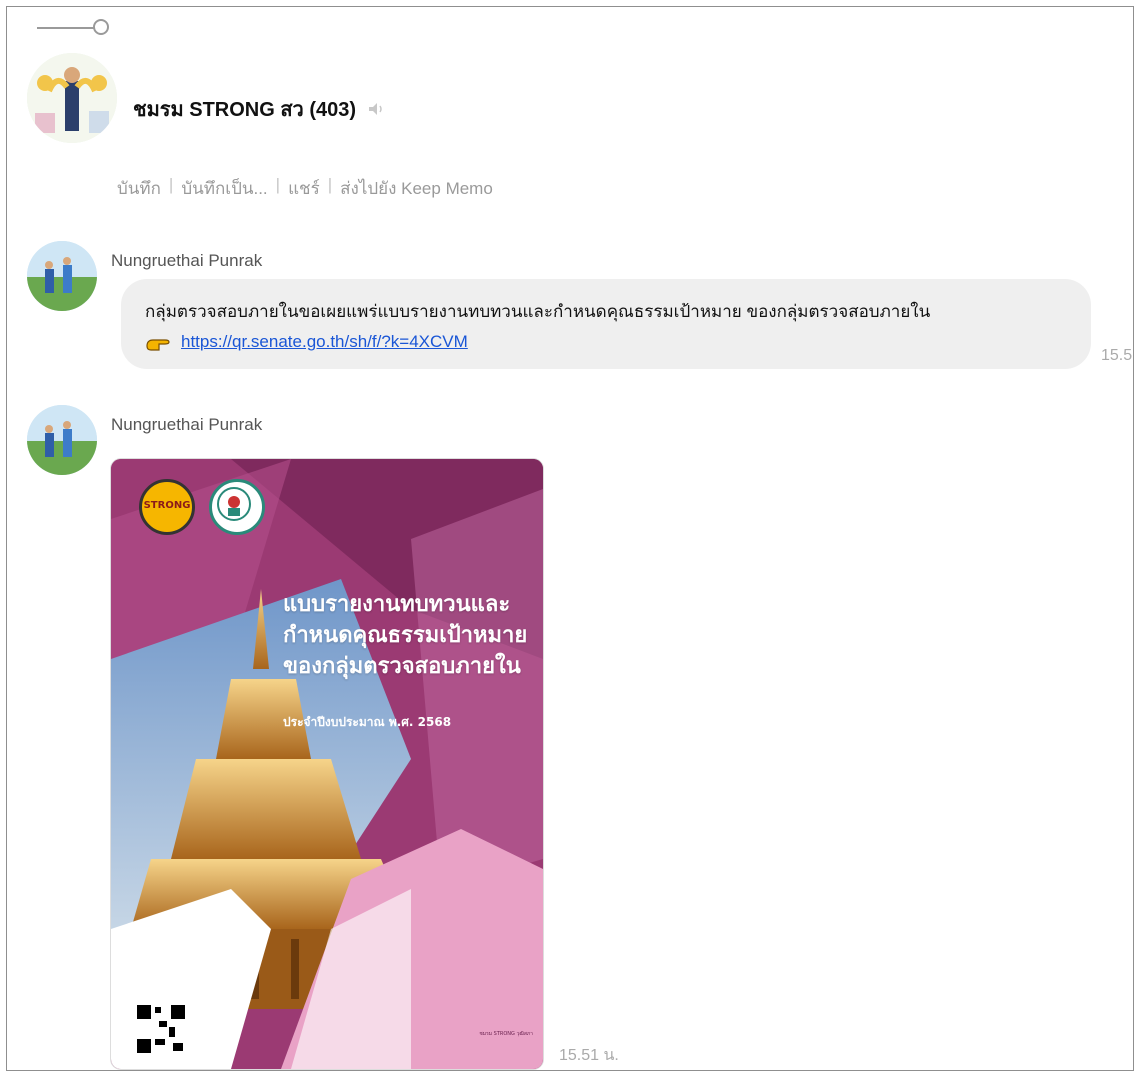 Image resolution: width=1140 pixels, height=1077 pixels. I want to click on action-keep-memo: ส่งไปยัง Keep Memo, so click(416, 188).